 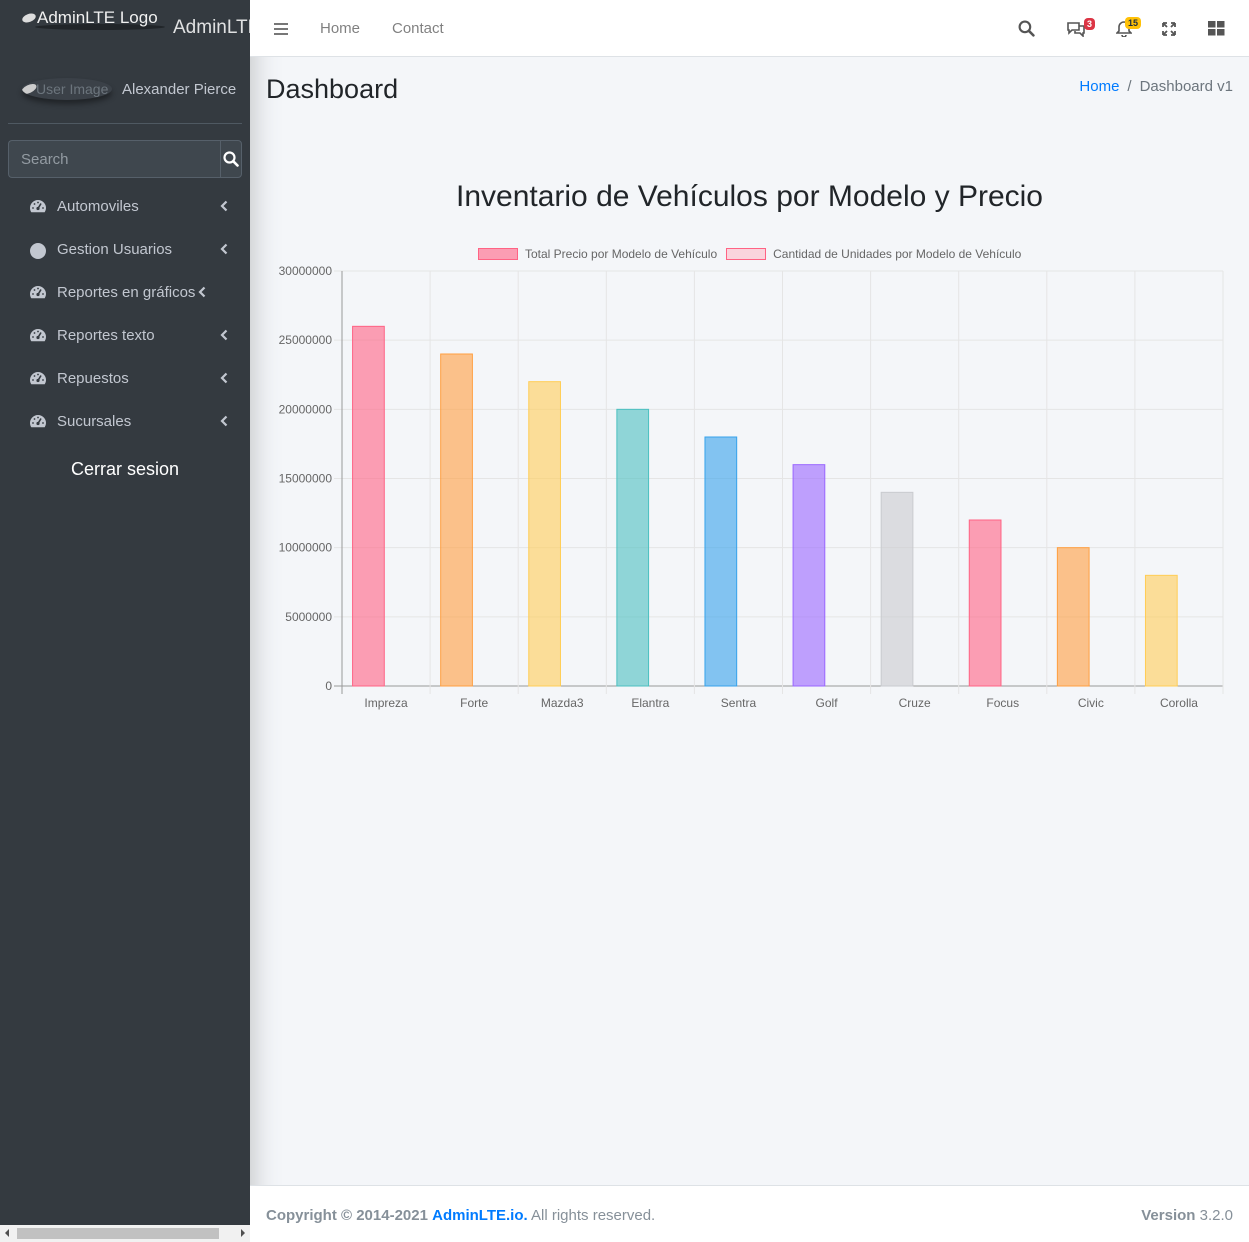 I want to click on x-tick-label: Forte, so click(x=474, y=703).